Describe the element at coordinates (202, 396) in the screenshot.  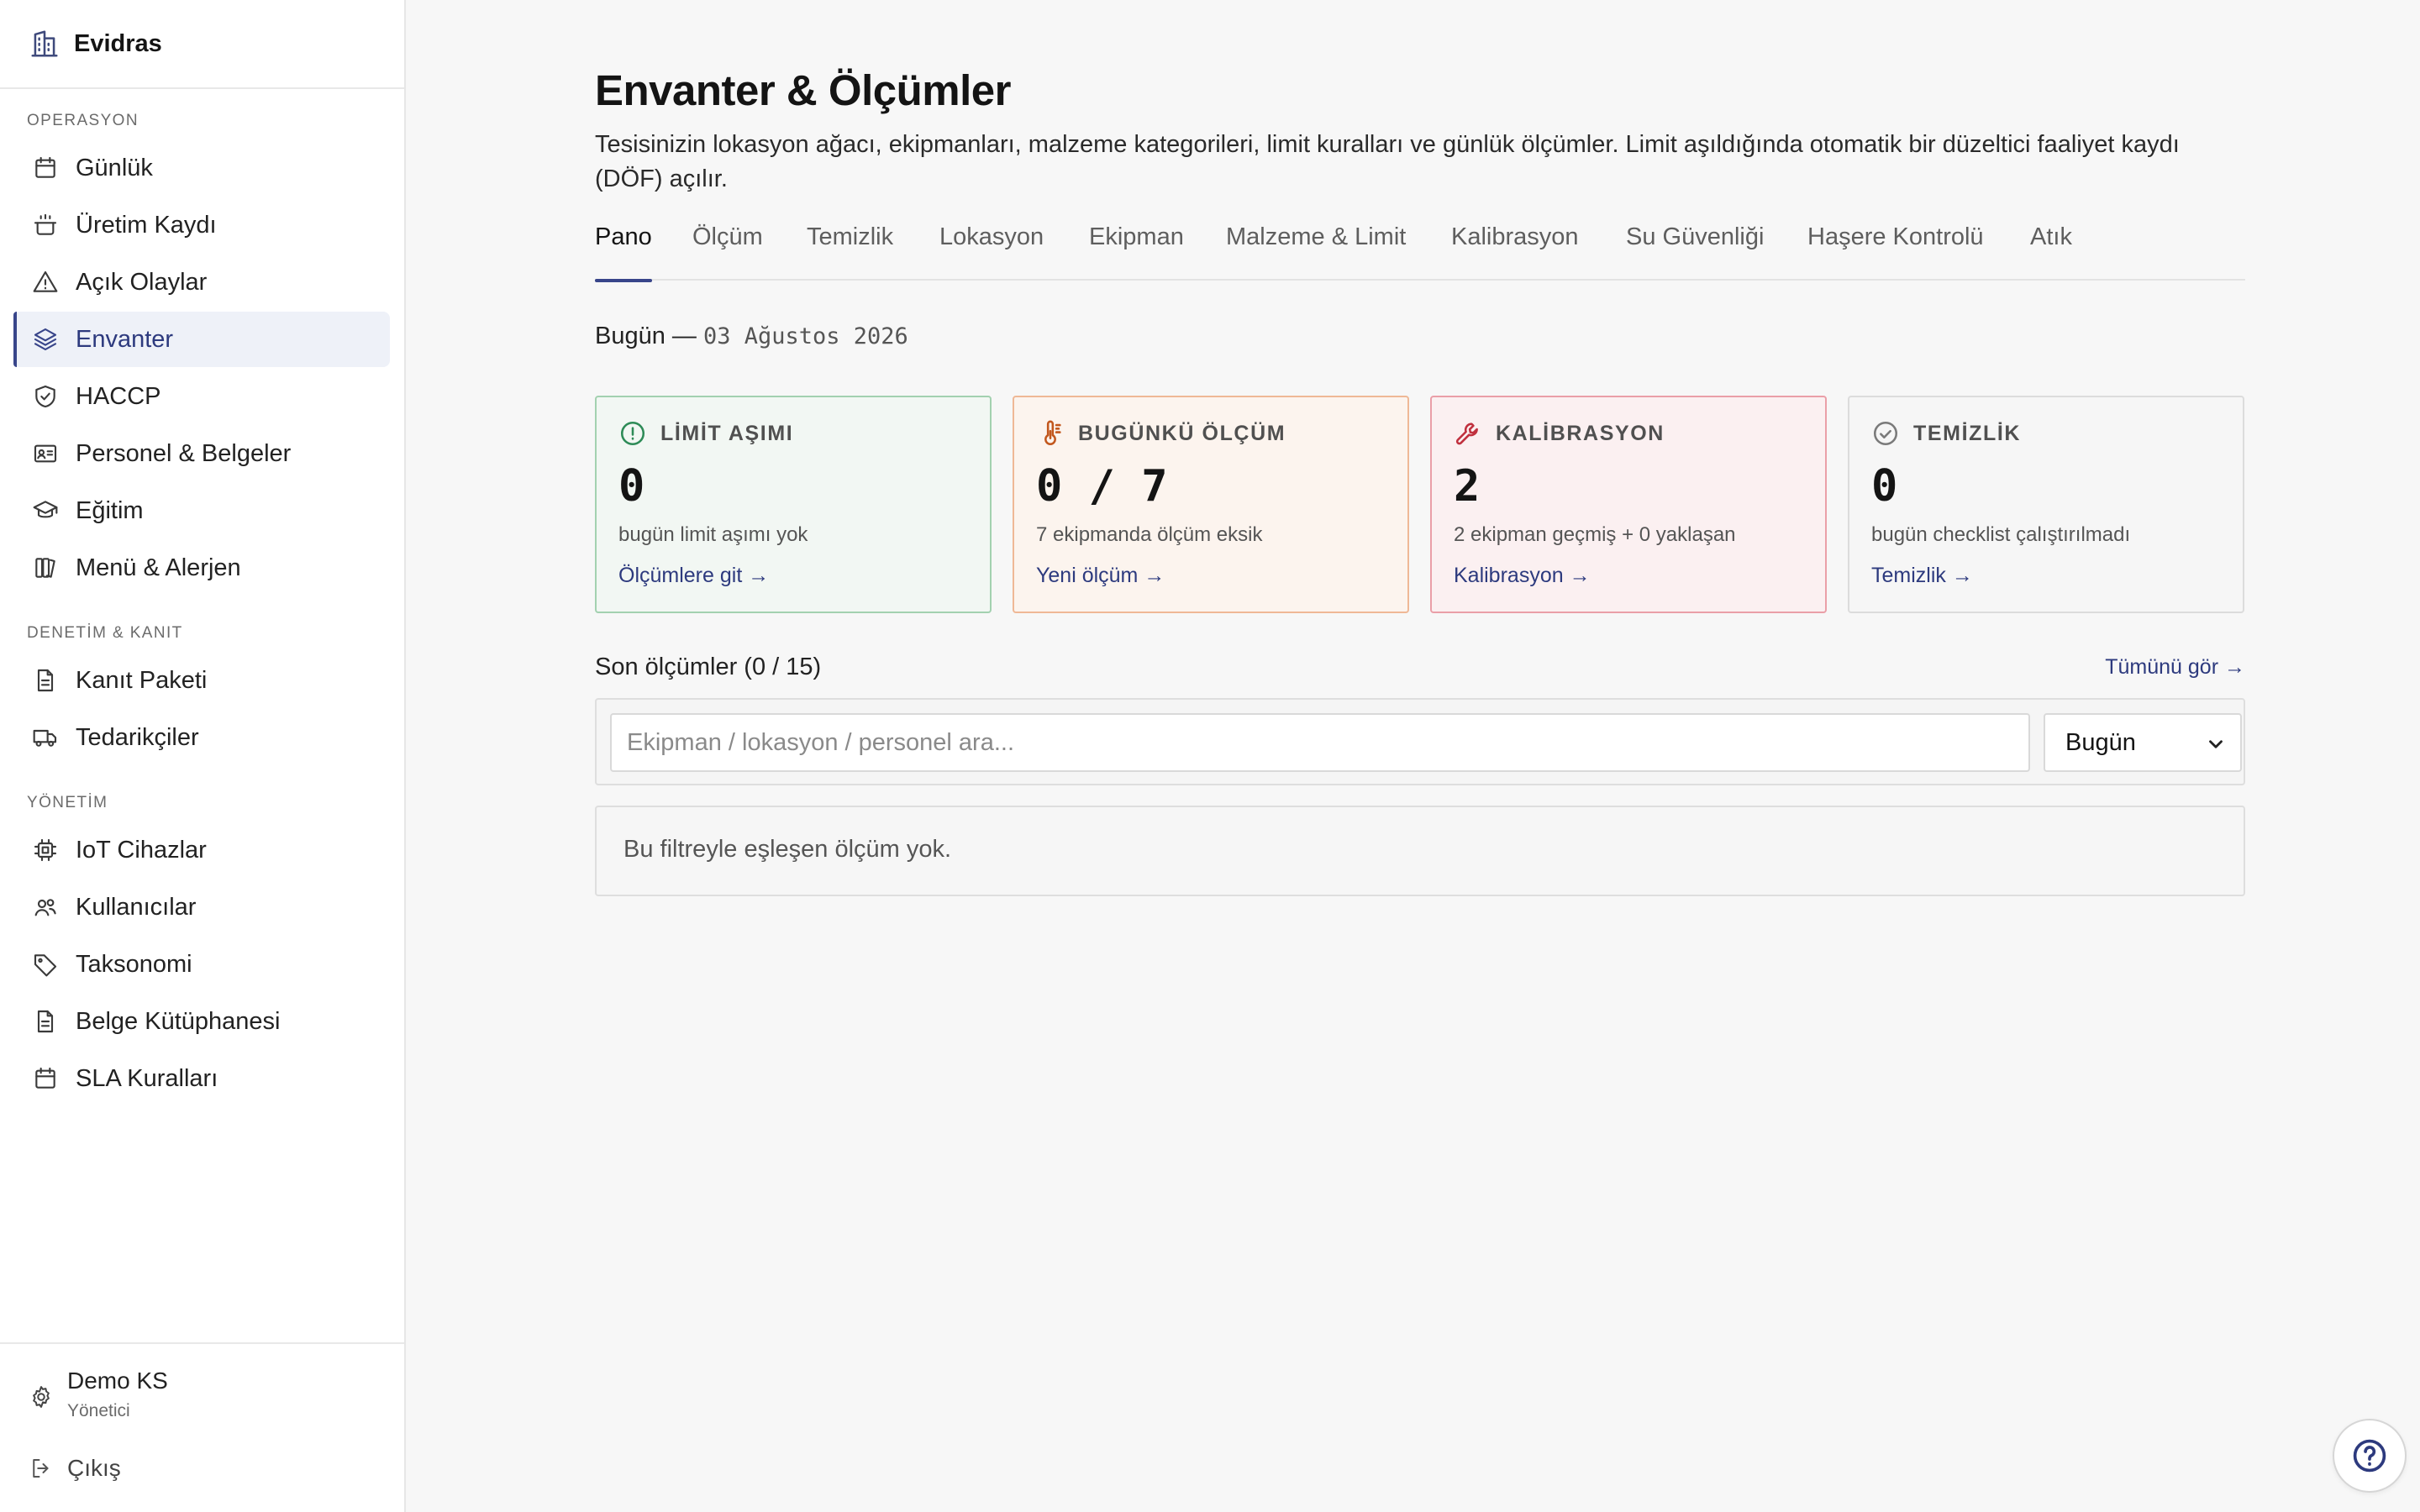
I see `sidebar-item-haccp: HACCP` at that location.